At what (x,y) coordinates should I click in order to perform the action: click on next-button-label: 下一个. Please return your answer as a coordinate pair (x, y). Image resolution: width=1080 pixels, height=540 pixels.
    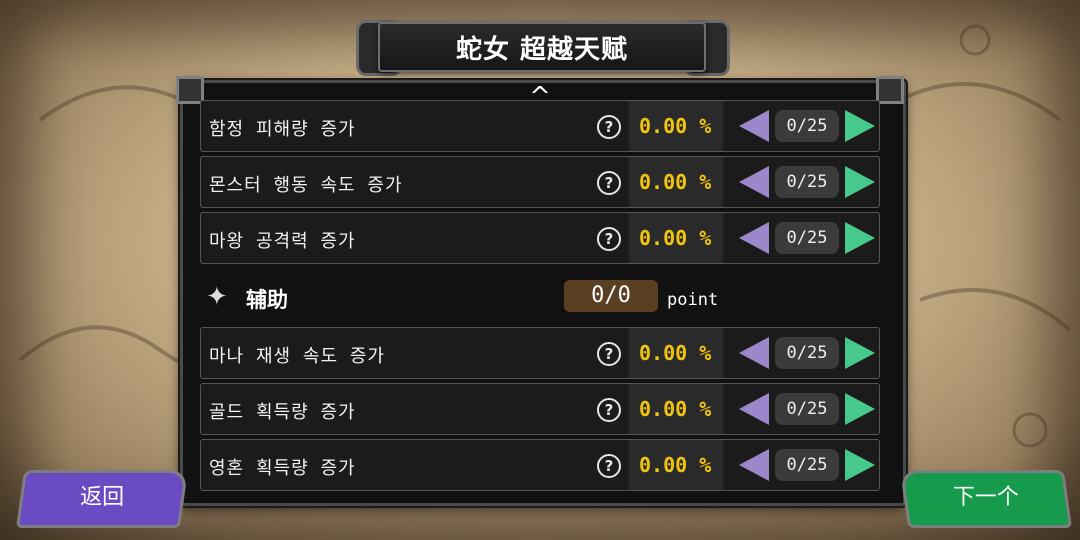
    Looking at the image, I should click on (985, 497).